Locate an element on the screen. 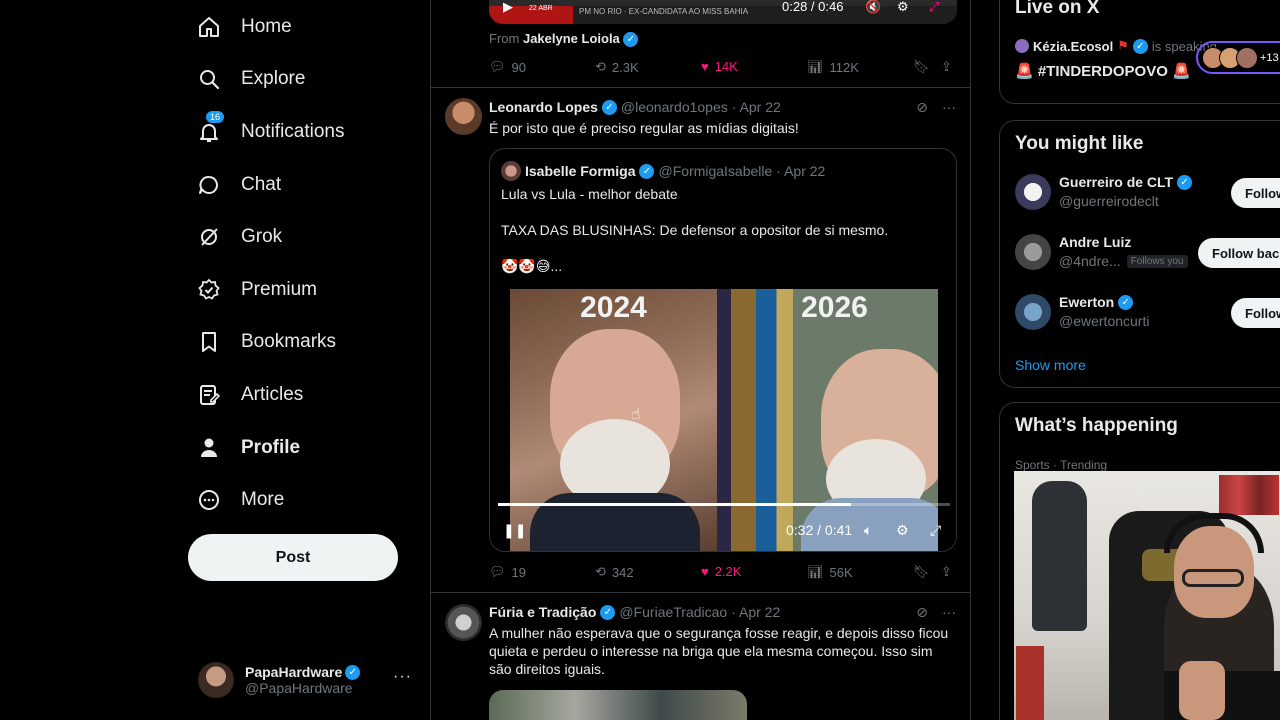  nav-bookmarks: Bookmarks is located at coordinates (266, 342).